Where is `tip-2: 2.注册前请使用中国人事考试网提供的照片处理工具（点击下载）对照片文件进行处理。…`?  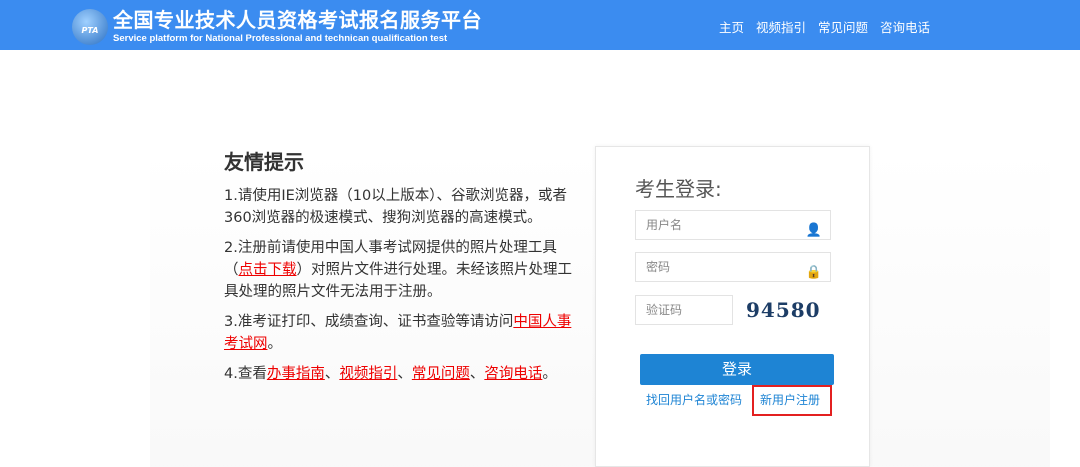
tip-2: 2.注册前请使用中国人事考试网提供的照片处理工具（点击下载）对照片文件进行处理。… is located at coordinates (404, 270).